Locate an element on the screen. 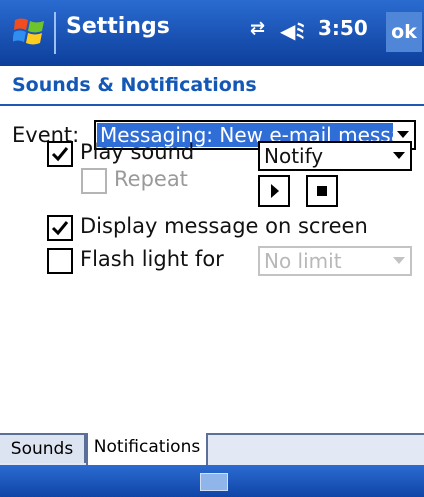  display-message-checkbox is located at coordinates (60, 228).